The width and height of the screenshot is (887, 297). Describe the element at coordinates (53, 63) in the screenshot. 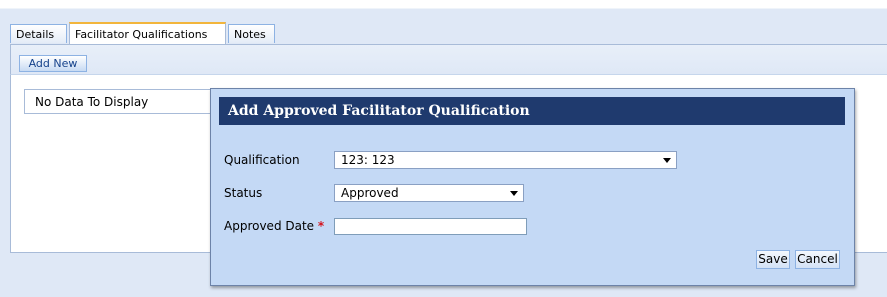

I see `add-new-button: Add New` at that location.